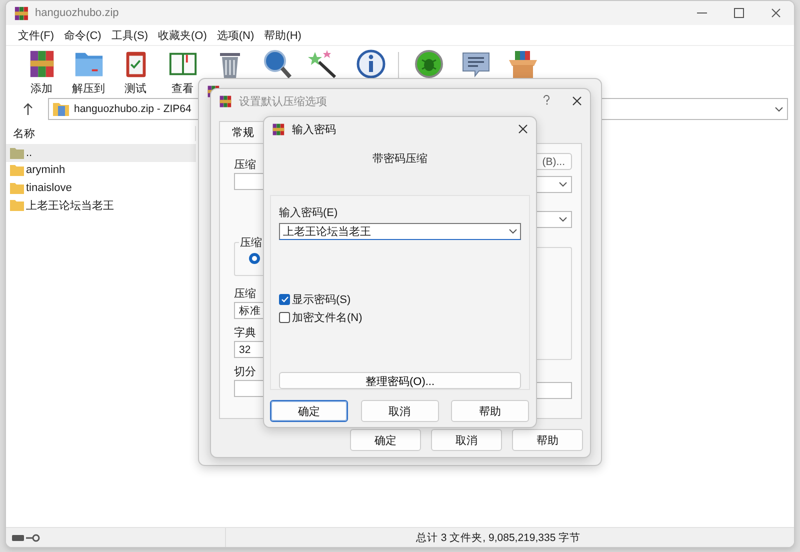 This screenshot has width=800, height=552. Describe the element at coordinates (133, 109) in the screenshot. I see `address-path: hanguozhubo.zip - ZIP64` at that location.